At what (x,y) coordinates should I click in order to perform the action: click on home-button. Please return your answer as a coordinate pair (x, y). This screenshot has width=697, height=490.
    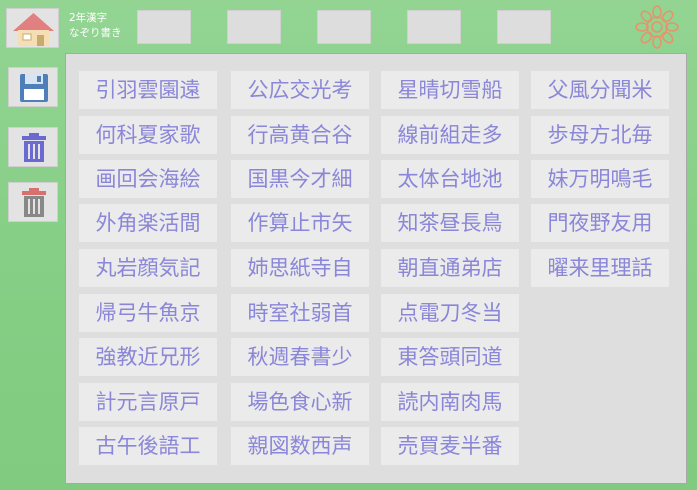
    Looking at the image, I should click on (32, 28).